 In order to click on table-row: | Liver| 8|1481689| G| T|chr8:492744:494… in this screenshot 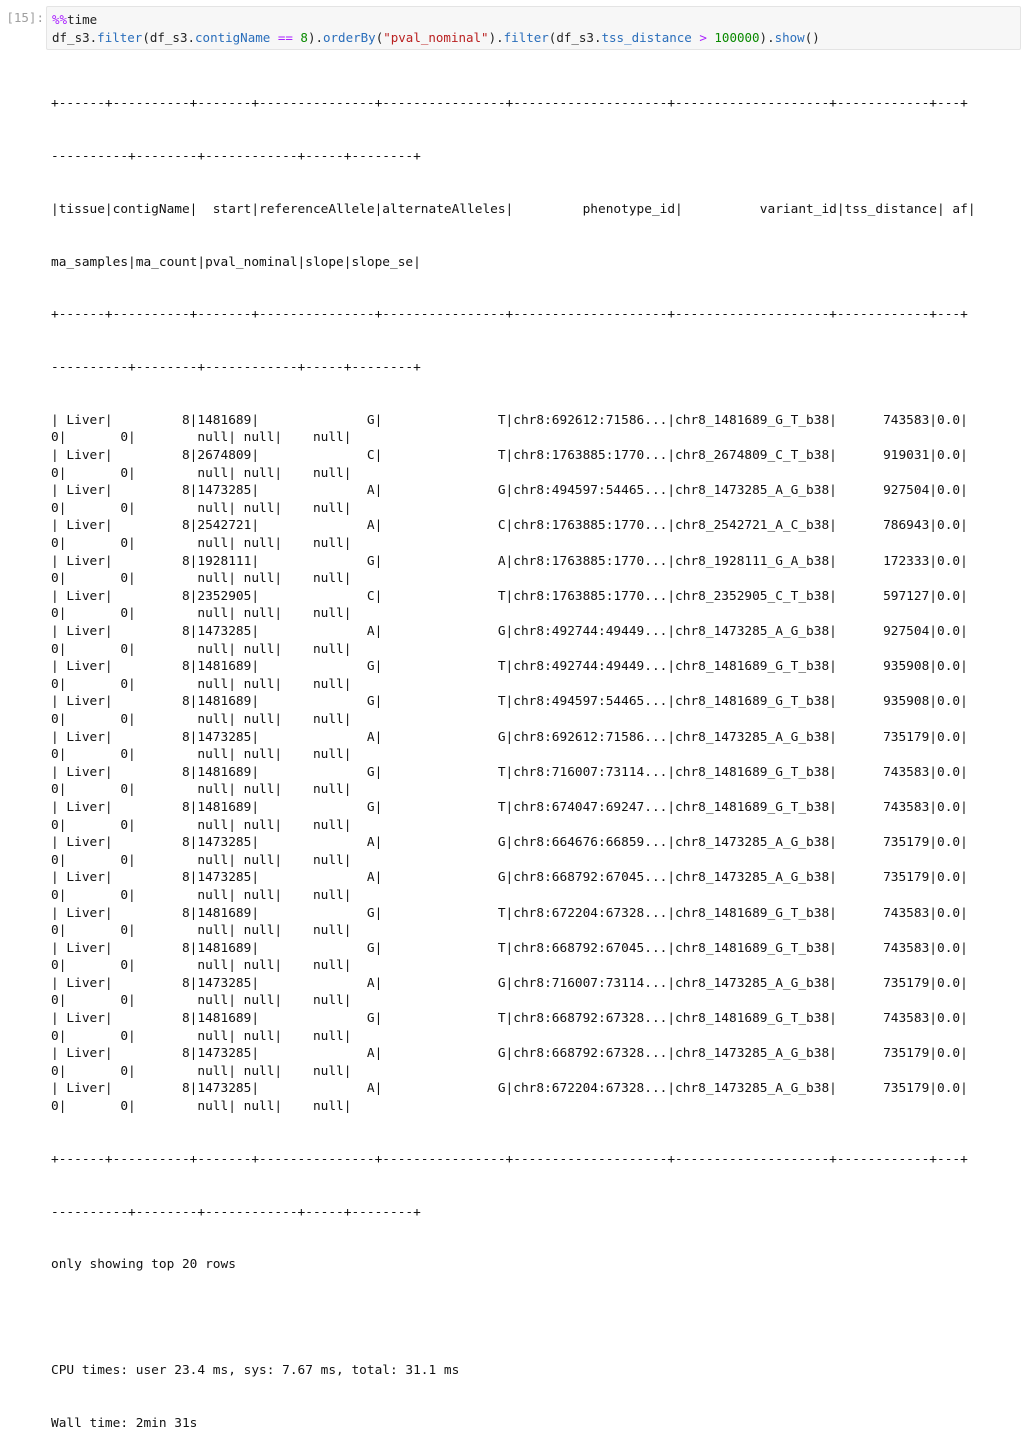, I will do `click(509, 667)`.